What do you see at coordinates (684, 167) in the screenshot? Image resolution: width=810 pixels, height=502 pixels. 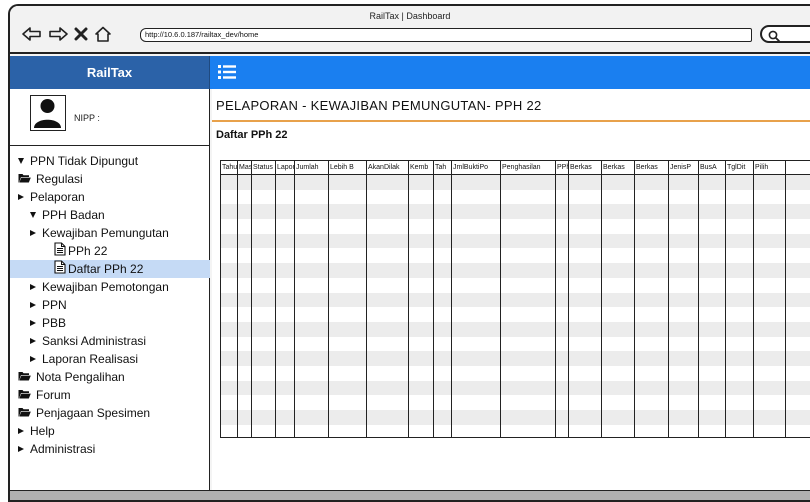 I see `column-header: JenisP` at bounding box center [684, 167].